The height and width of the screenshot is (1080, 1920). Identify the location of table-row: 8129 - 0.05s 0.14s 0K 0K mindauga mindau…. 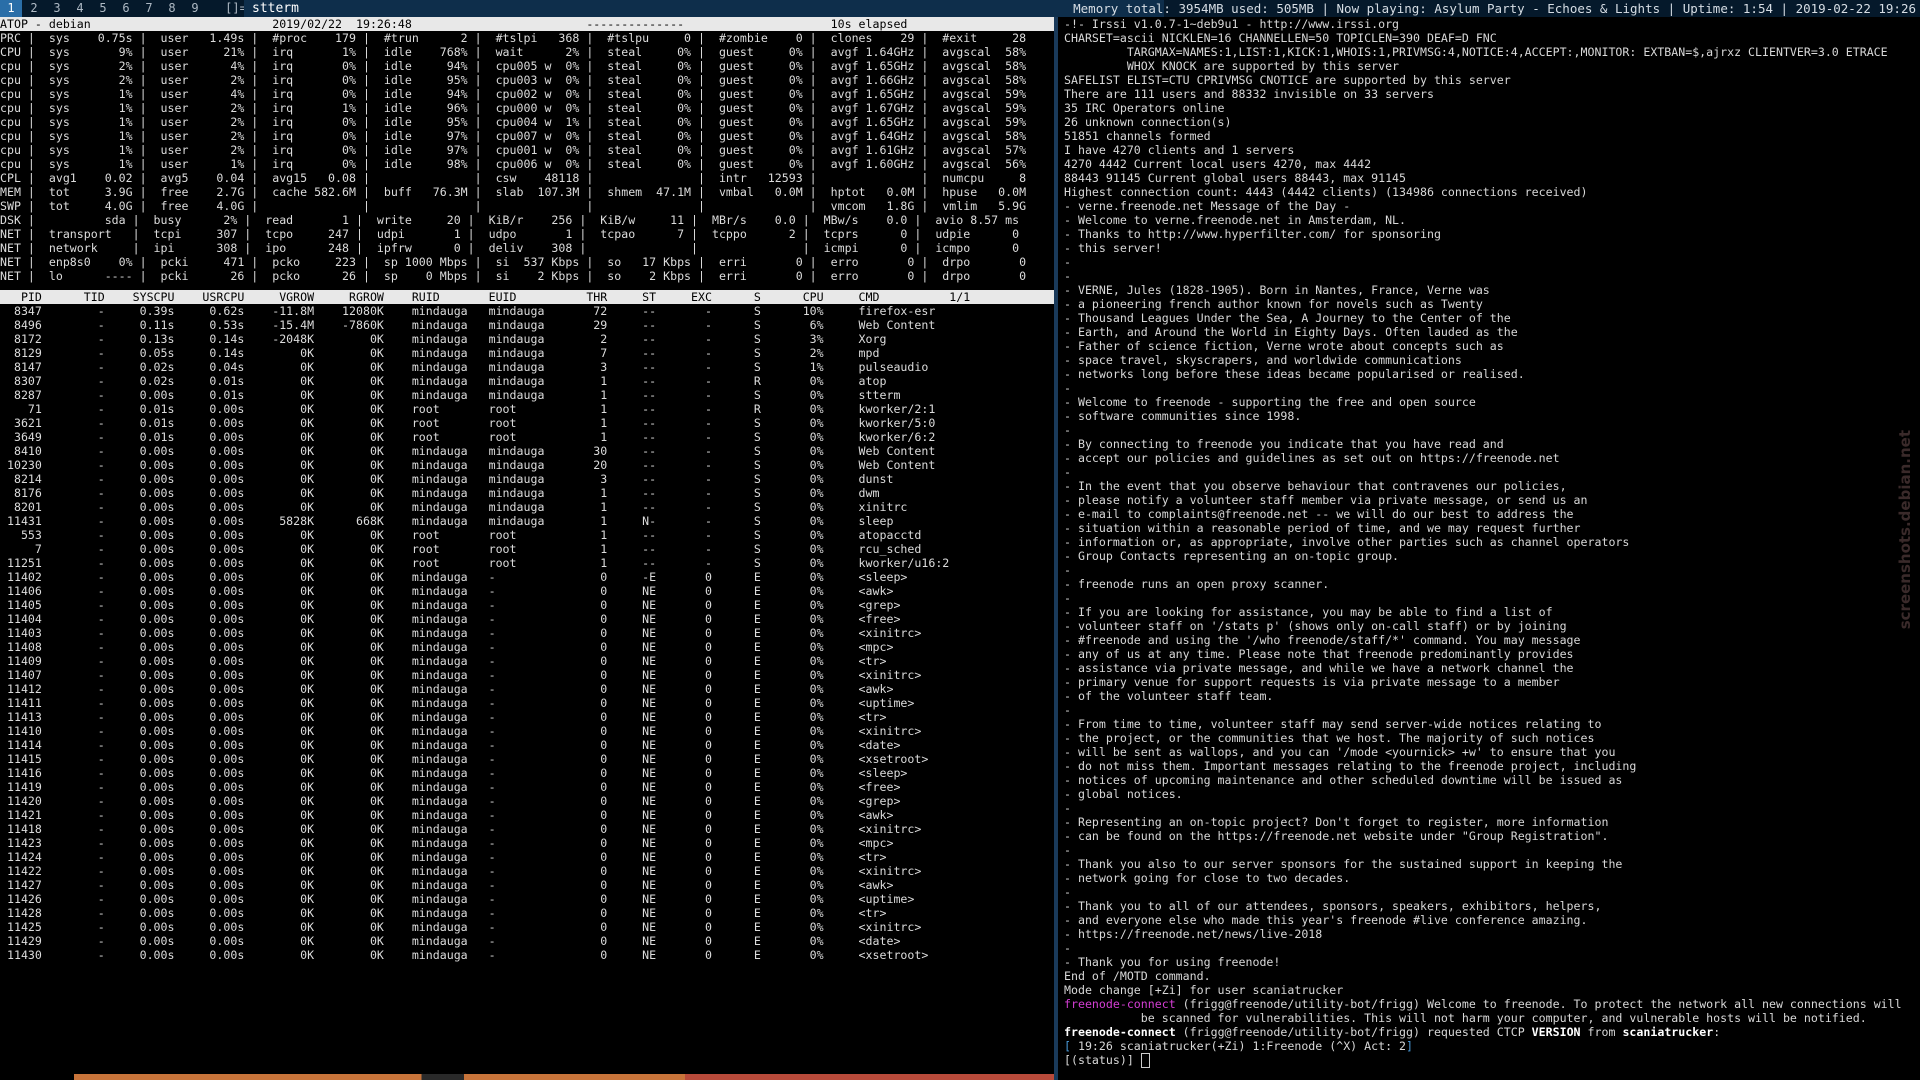
(440, 353).